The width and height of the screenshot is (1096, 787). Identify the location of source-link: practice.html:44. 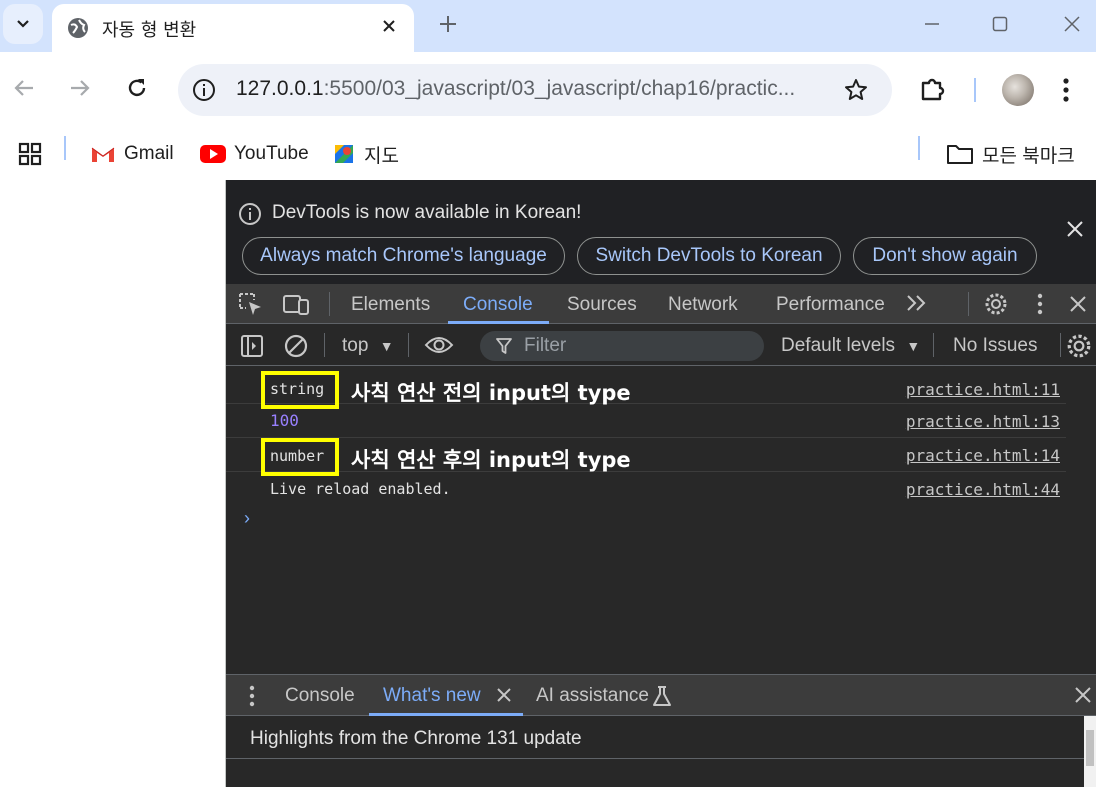
(983, 489).